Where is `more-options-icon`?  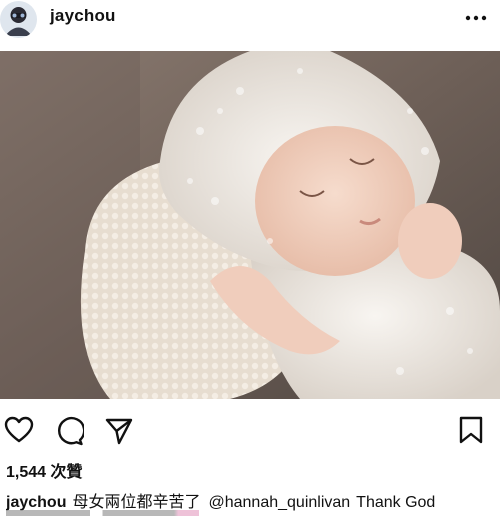 more-options-icon is located at coordinates (476, 20).